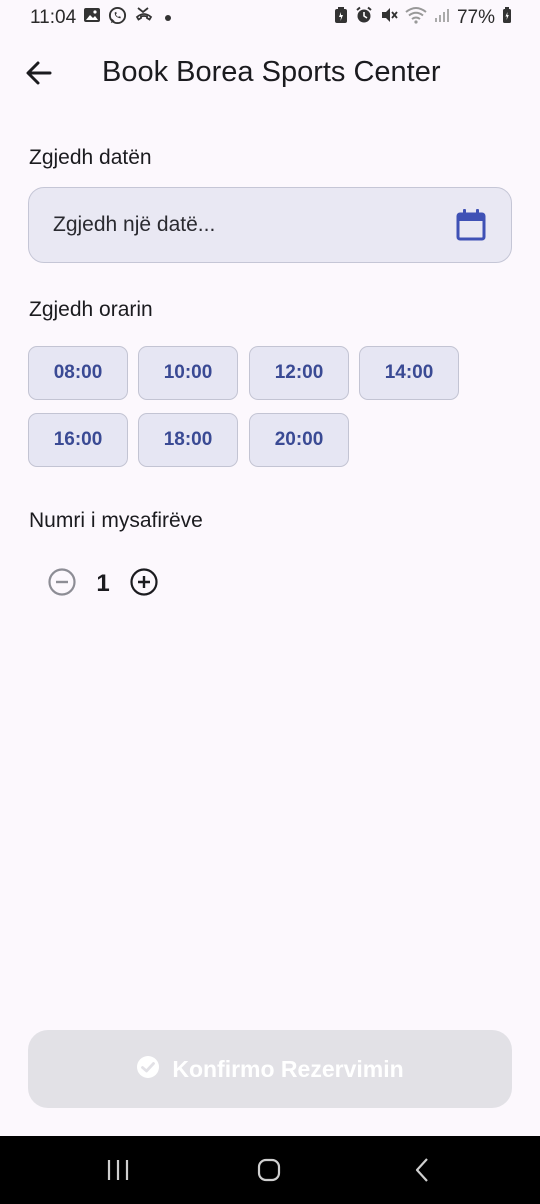 This screenshot has height=1204, width=540. I want to click on guest-stepper: 1, so click(103, 584).